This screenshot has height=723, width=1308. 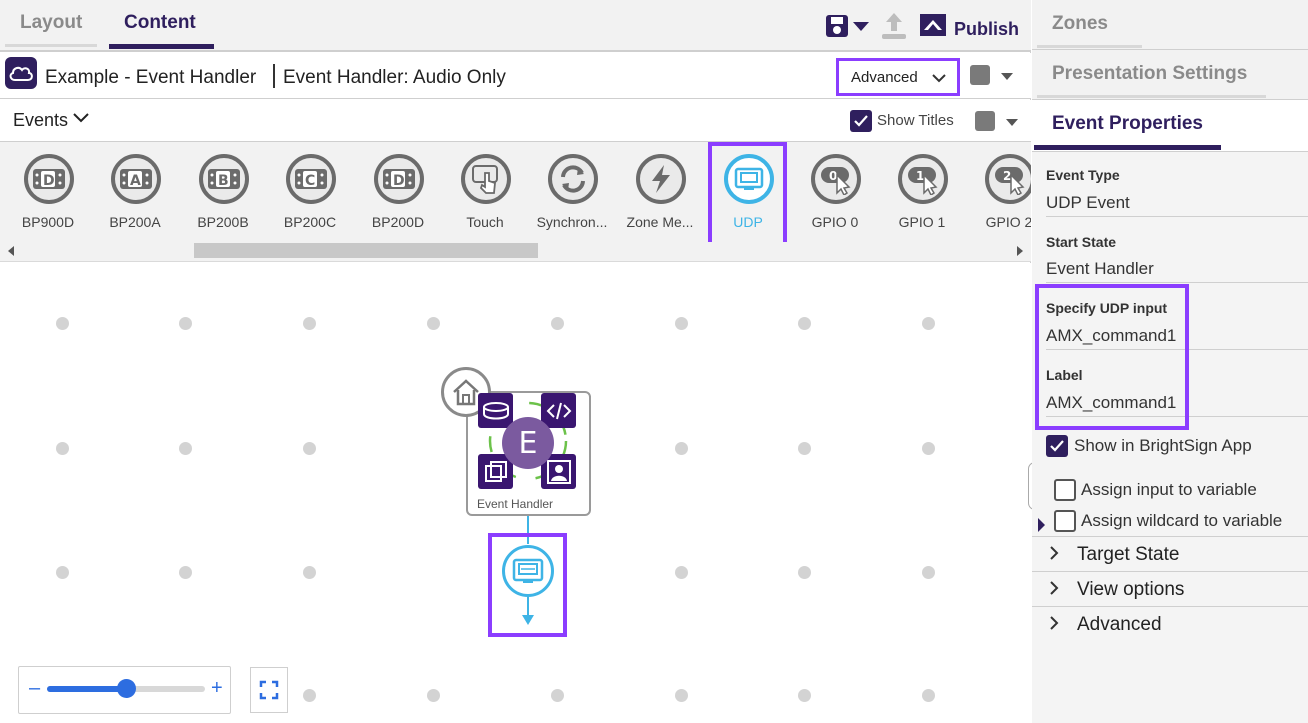 I want to click on tab-presentation-settings-label: Presentation Settings, so click(x=1150, y=73).